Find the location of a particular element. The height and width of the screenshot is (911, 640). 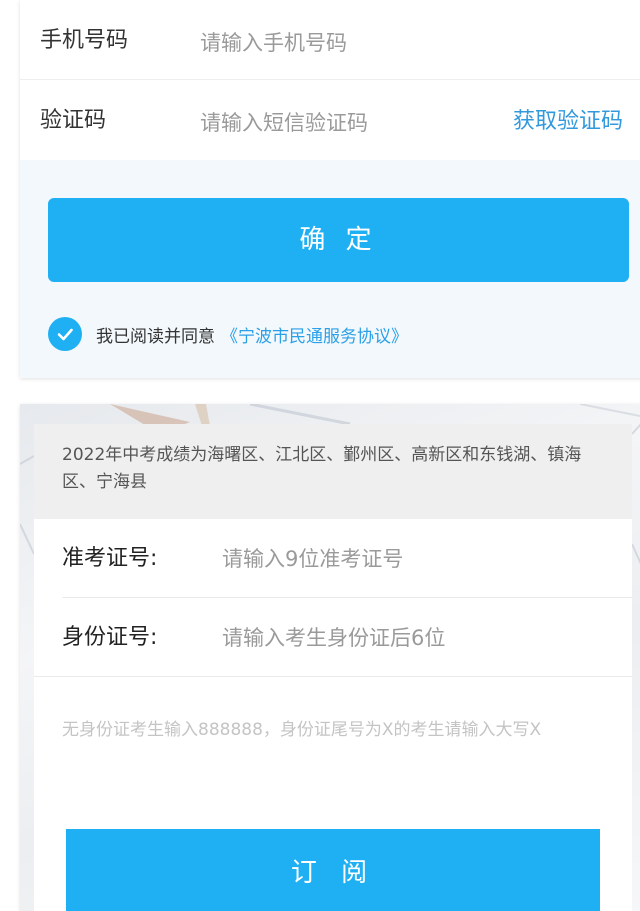

id-card-input is located at coordinates (422, 638).